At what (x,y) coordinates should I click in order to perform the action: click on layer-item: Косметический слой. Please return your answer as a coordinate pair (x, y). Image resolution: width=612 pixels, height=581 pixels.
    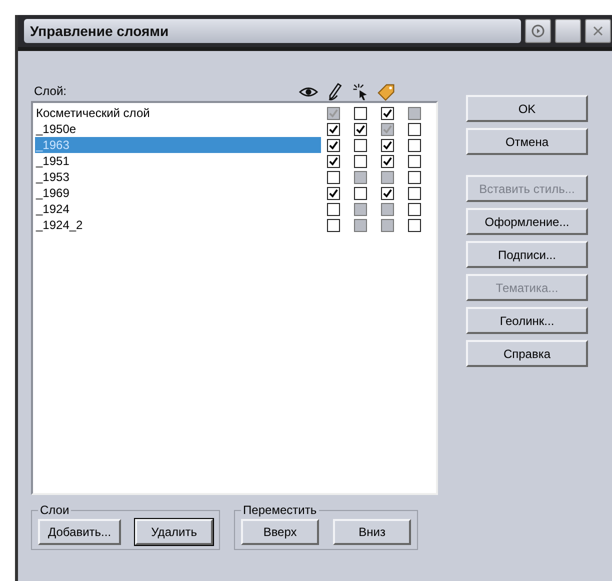
    Looking at the image, I should click on (178, 113).